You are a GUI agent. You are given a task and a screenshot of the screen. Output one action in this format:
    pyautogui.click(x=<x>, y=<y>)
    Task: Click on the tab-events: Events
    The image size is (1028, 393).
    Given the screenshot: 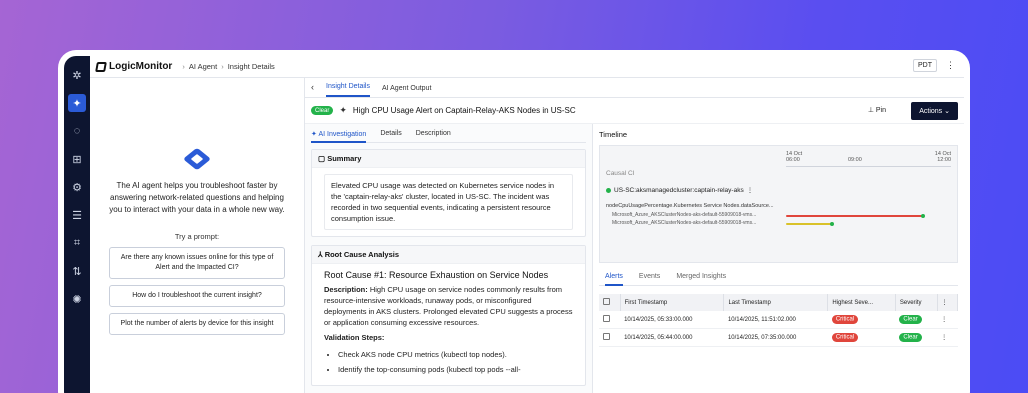 What is the action you would take?
    pyautogui.click(x=649, y=276)
    